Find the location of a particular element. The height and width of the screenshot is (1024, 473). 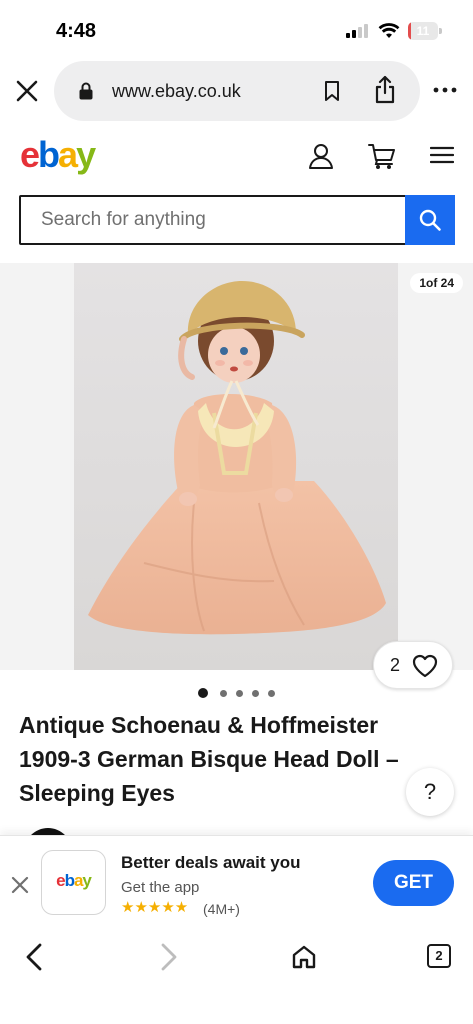

rating-count: (4M+) is located at coordinates (221, 909).